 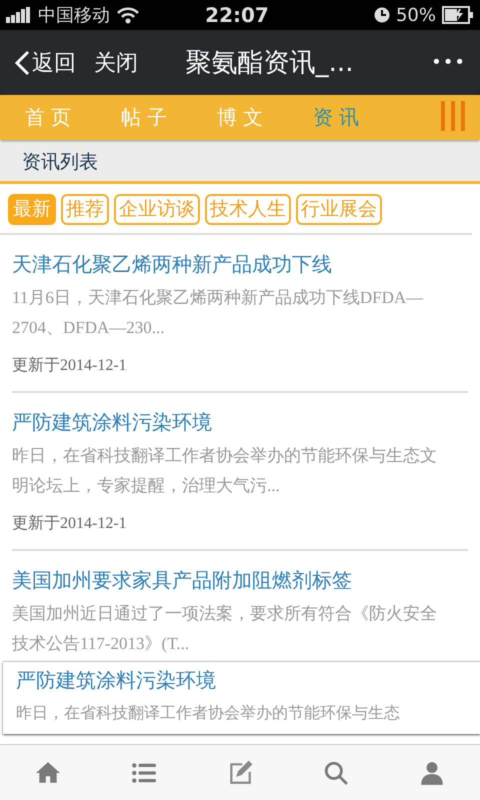 I want to click on signal-icon, so click(x=19, y=15).